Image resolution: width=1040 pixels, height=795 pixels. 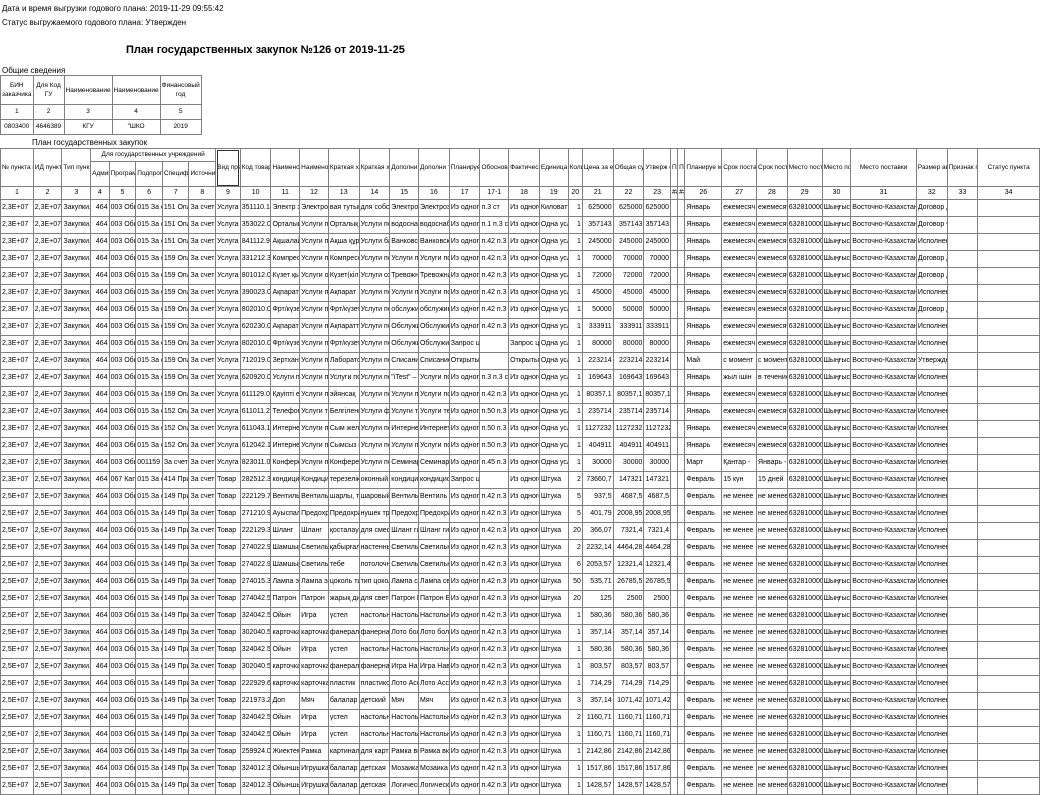 What do you see at coordinates (681, 193) in the screenshot?
I see `column-number-cell: ##` at bounding box center [681, 193].